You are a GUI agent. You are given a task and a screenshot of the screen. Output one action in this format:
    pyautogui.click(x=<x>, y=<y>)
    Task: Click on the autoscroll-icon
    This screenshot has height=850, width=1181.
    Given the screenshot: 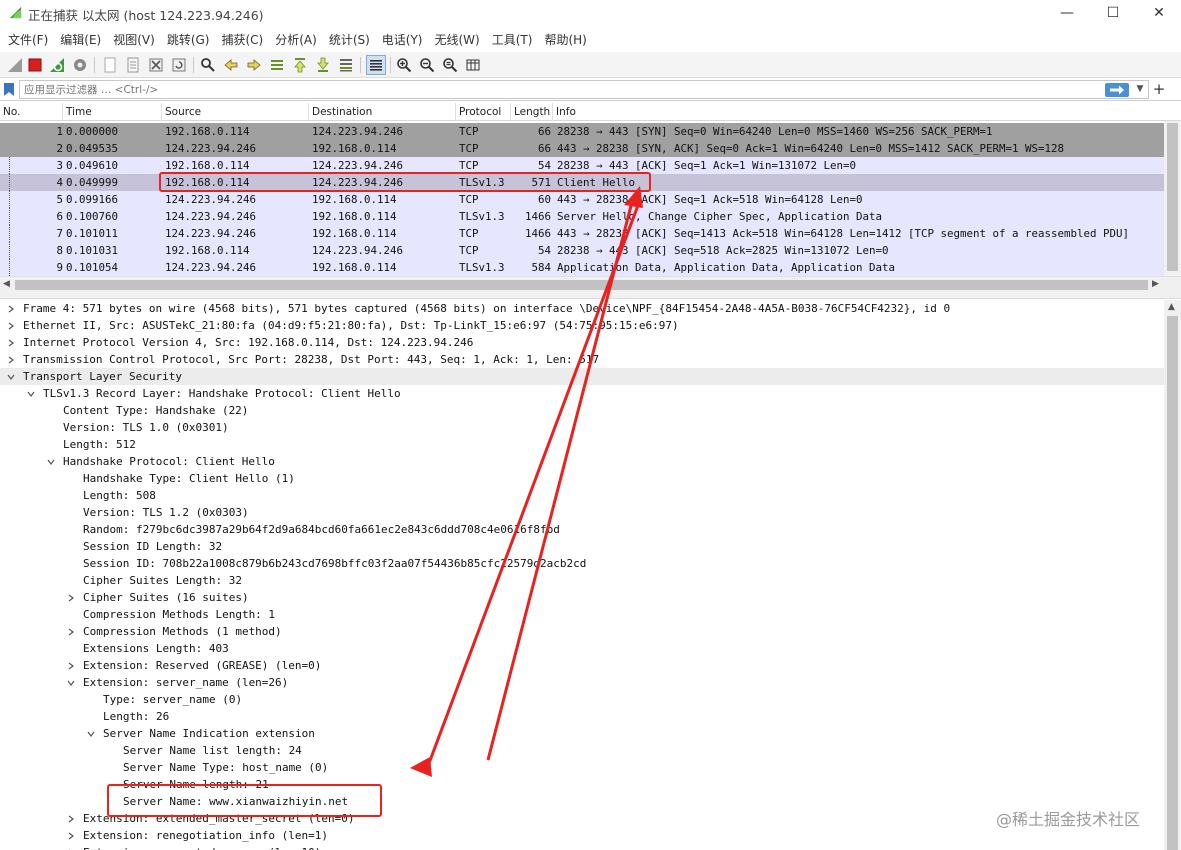 What is the action you would take?
    pyautogui.click(x=346, y=65)
    